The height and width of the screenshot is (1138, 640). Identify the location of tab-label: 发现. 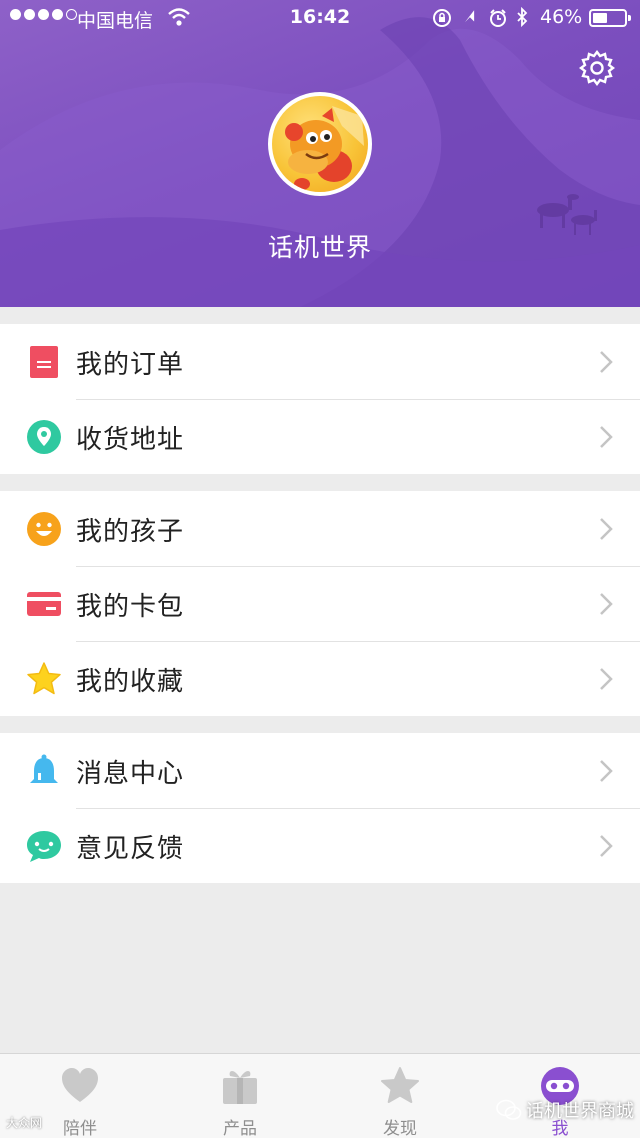
(400, 1128).